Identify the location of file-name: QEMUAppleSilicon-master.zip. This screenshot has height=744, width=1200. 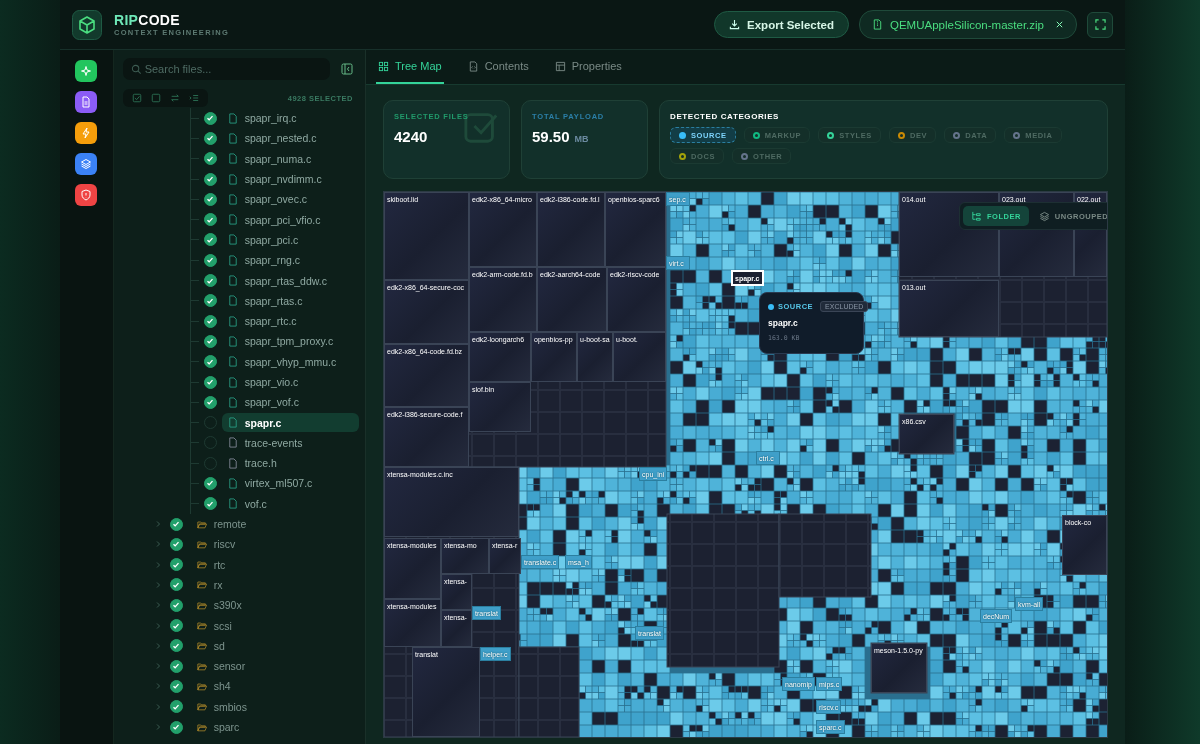
(966, 24).